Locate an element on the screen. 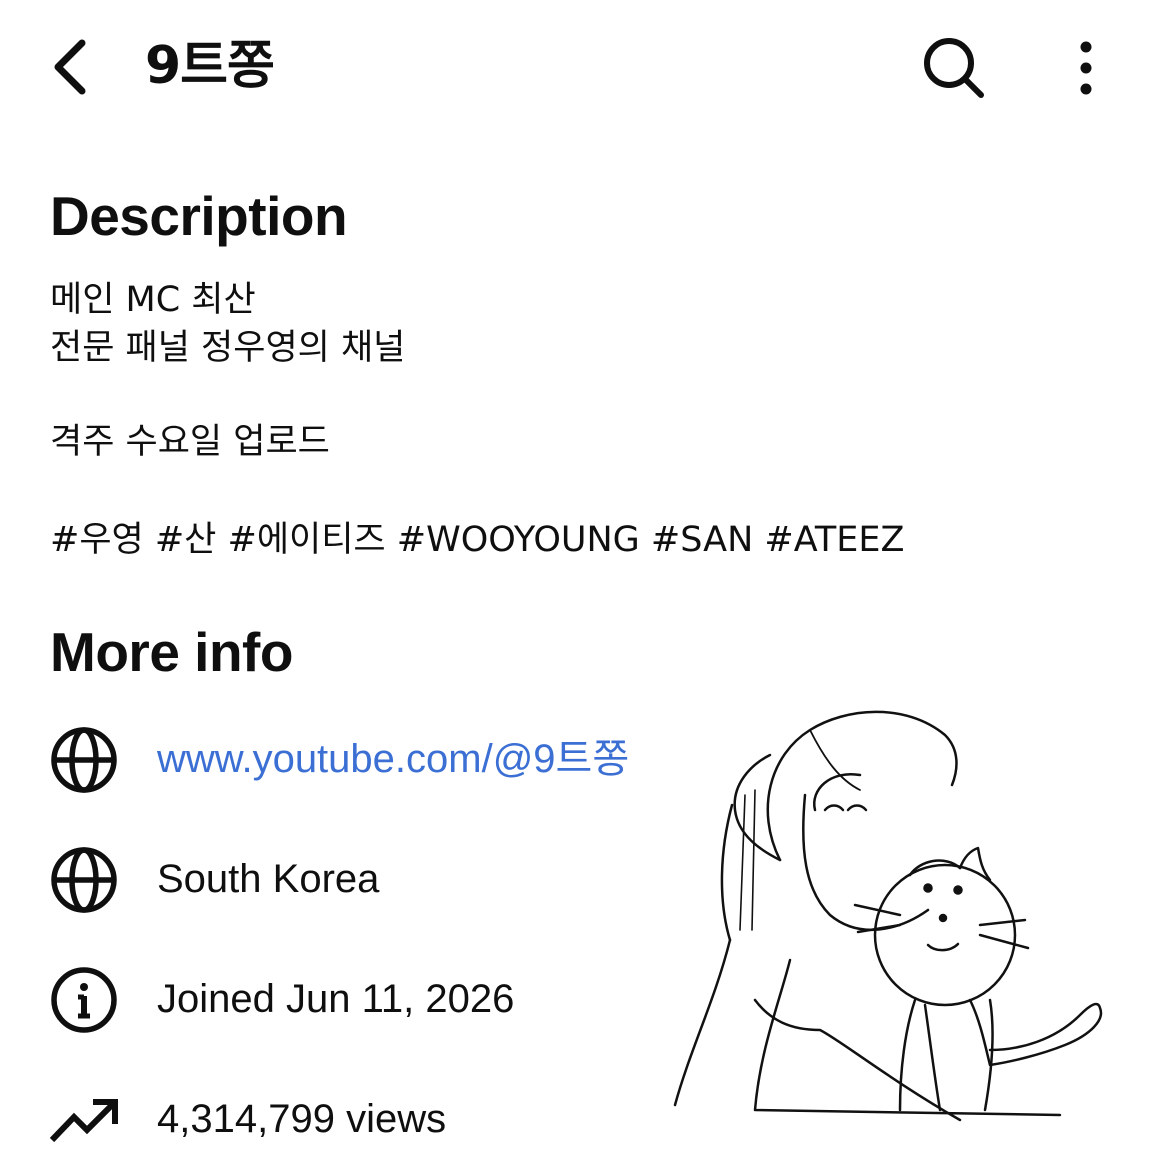 The image size is (1170, 1167). description-line: 격주 수요일 업로드 is located at coordinates (190, 442).